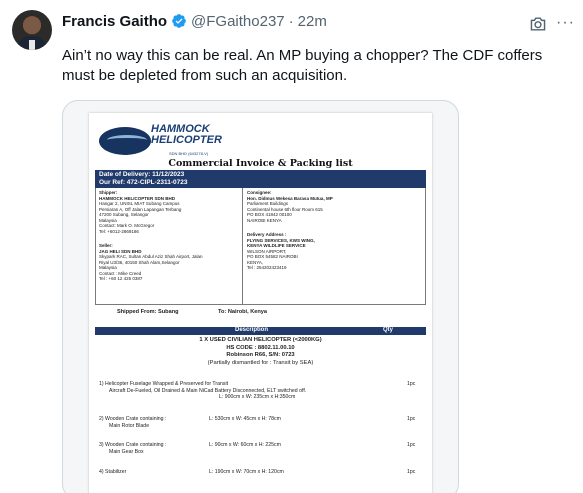  What do you see at coordinates (189, 153) in the screenshot?
I see `logo-sub: SDN BHD (643278-V)` at bounding box center [189, 153].